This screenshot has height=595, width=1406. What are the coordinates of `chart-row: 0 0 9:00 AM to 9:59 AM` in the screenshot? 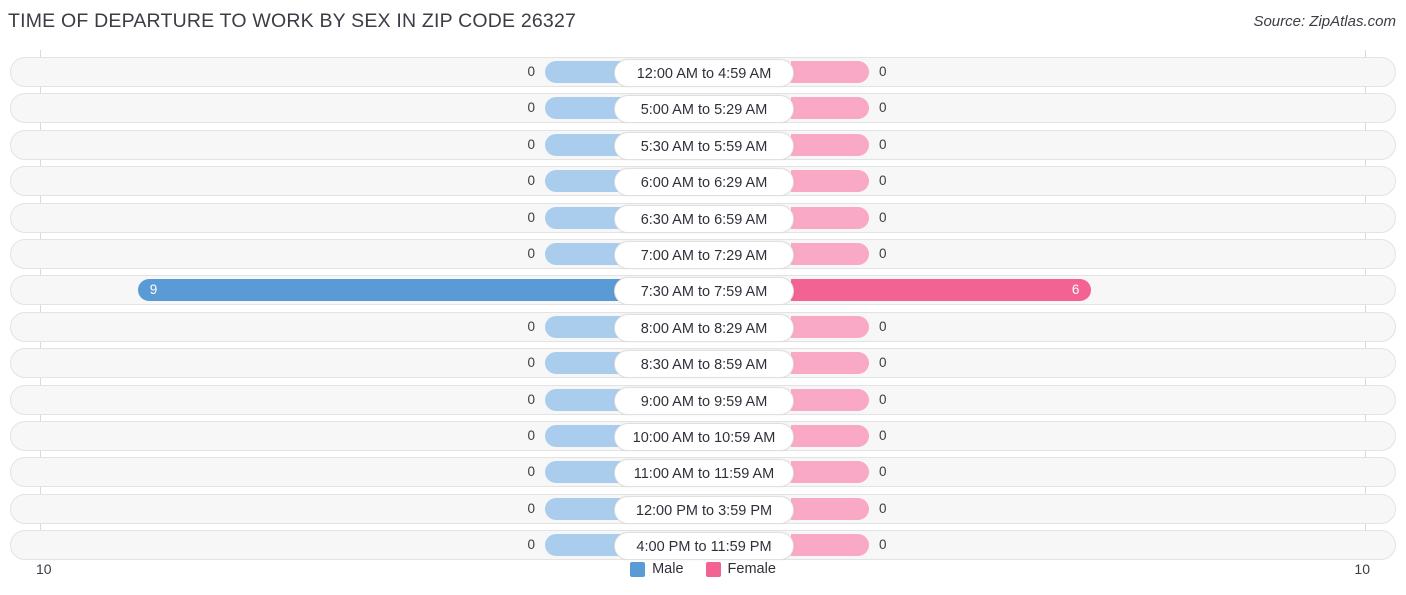 It's located at (703, 399).